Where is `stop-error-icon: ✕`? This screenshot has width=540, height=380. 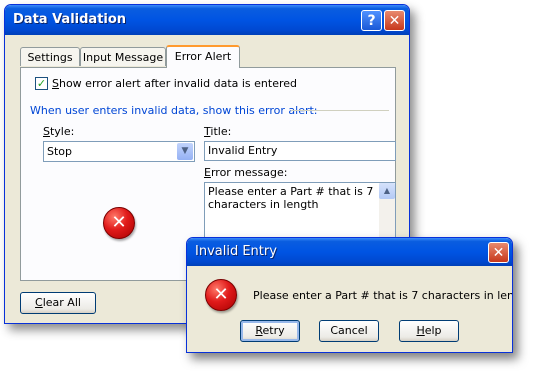 stop-error-icon: ✕ is located at coordinates (119, 223).